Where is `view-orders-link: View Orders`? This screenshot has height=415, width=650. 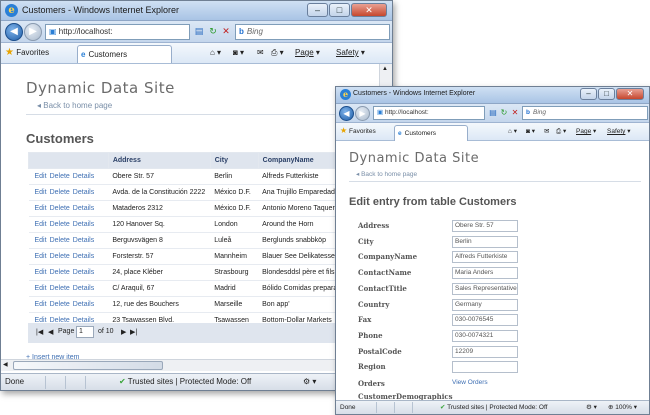 view-orders-link: View Orders is located at coordinates (470, 382).